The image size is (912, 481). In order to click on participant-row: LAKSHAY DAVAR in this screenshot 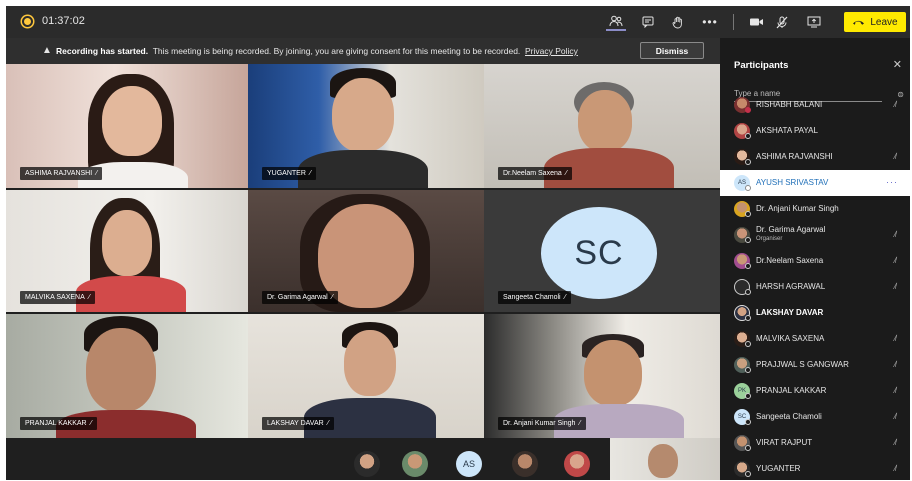, I will do `click(815, 313)`.